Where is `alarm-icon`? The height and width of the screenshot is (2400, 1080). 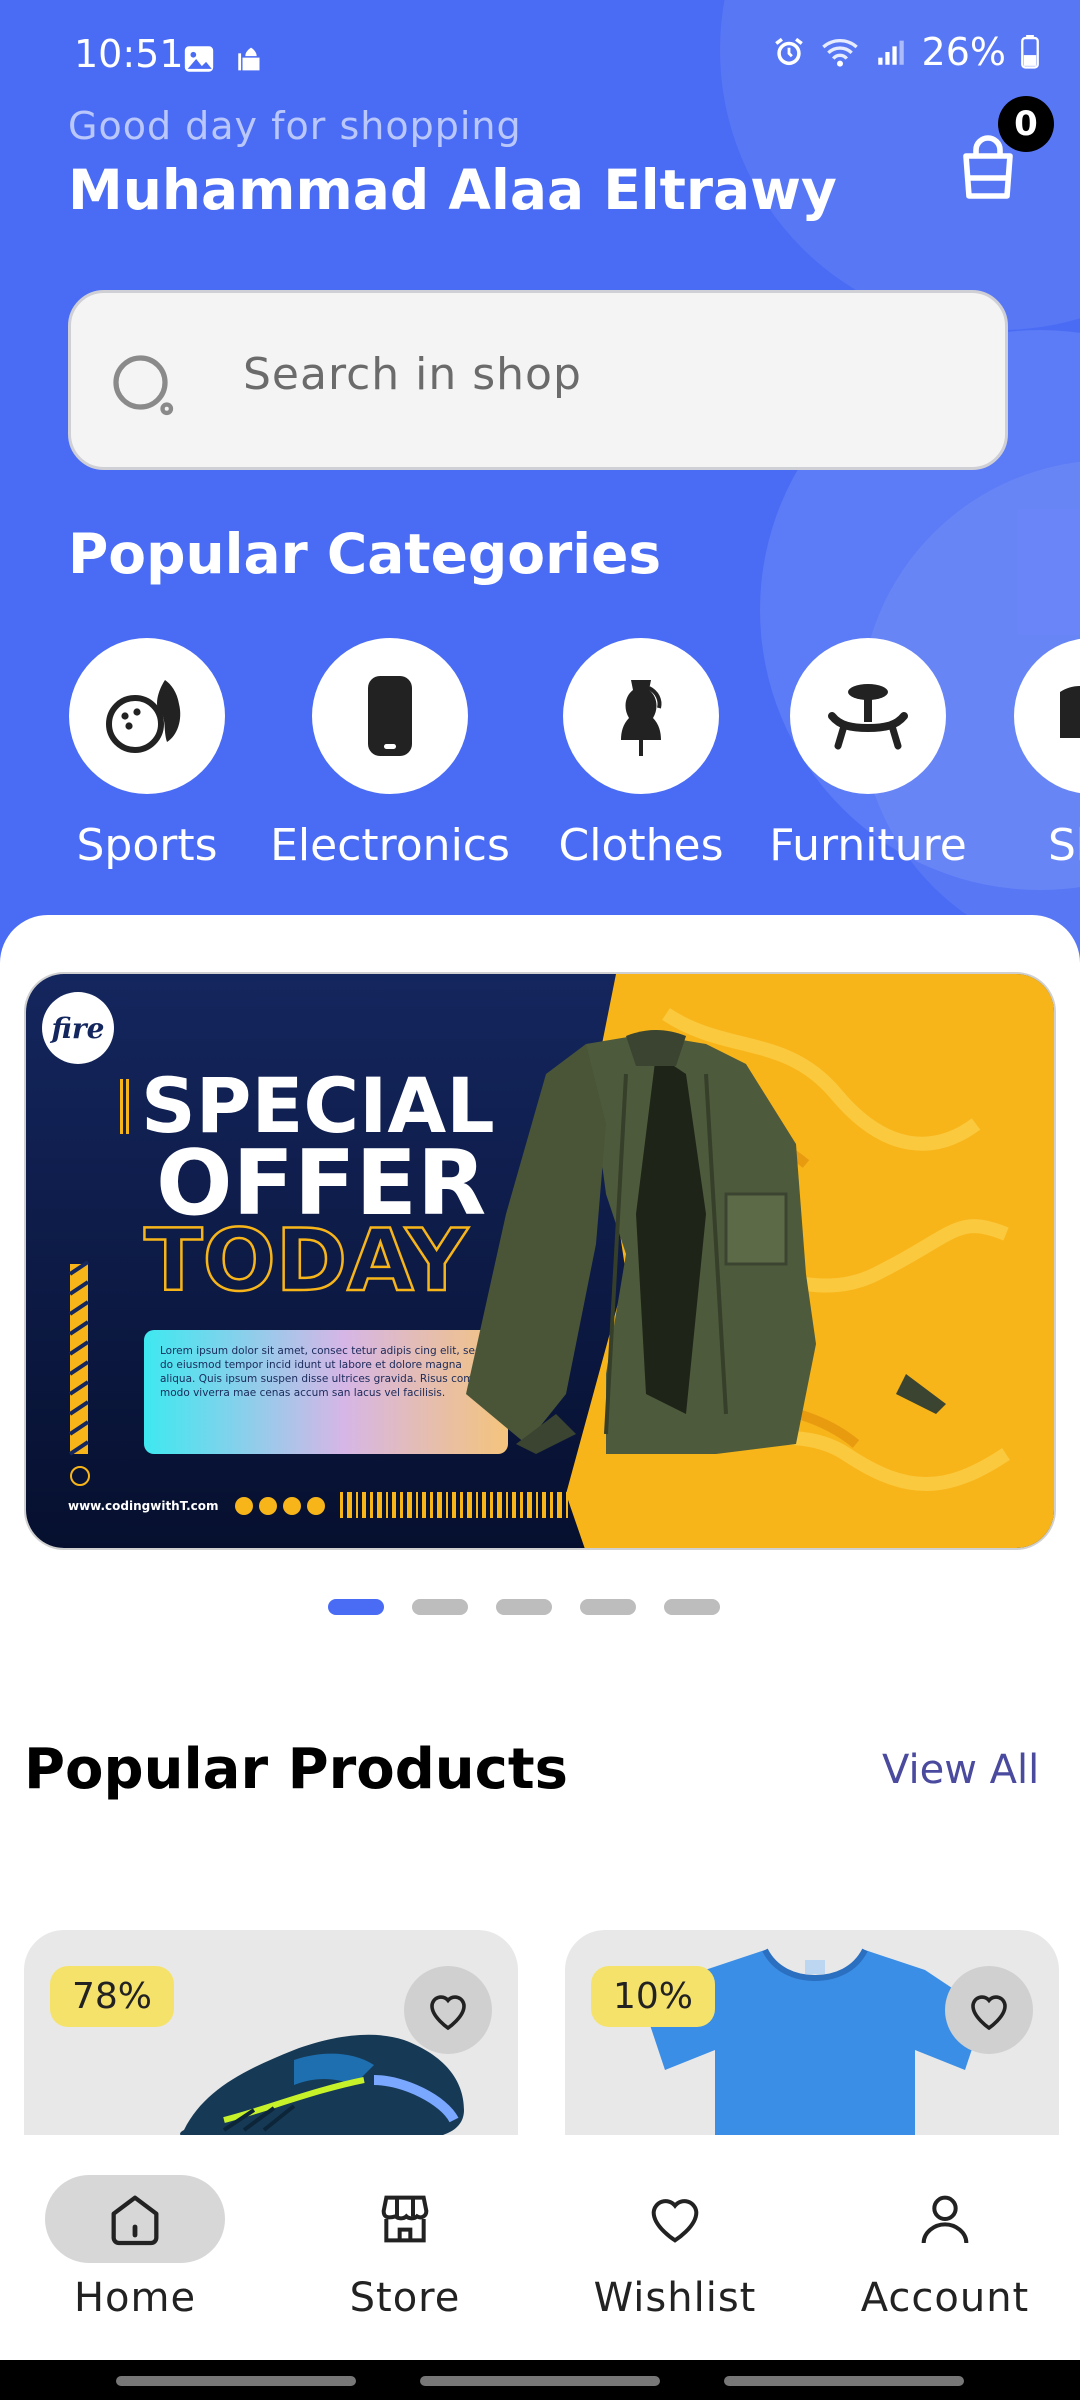 alarm-icon is located at coordinates (788, 51).